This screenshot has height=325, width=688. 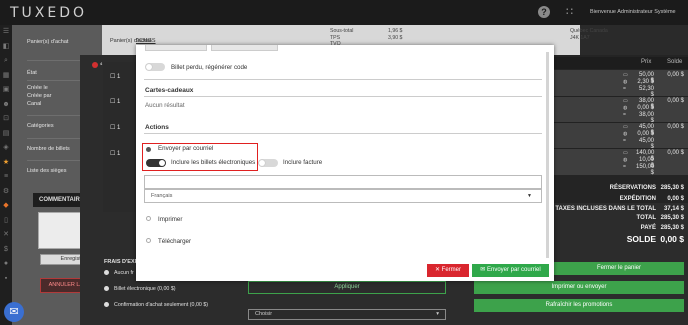 What do you see at coordinates (438, 270) in the screenshot?
I see `close-icon: ✕` at bounding box center [438, 270].